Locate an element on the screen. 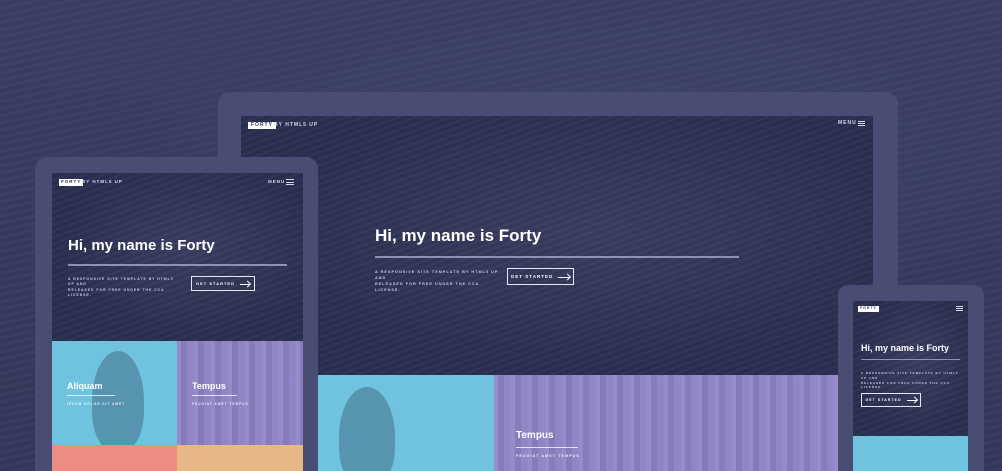  phone-menu-icon is located at coordinates (959, 308).